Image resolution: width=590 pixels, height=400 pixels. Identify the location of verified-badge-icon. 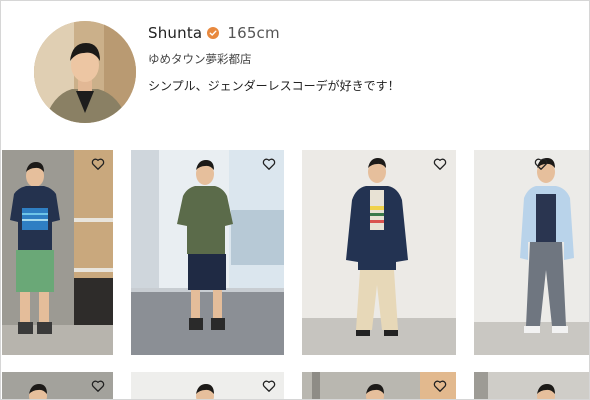
(213, 33).